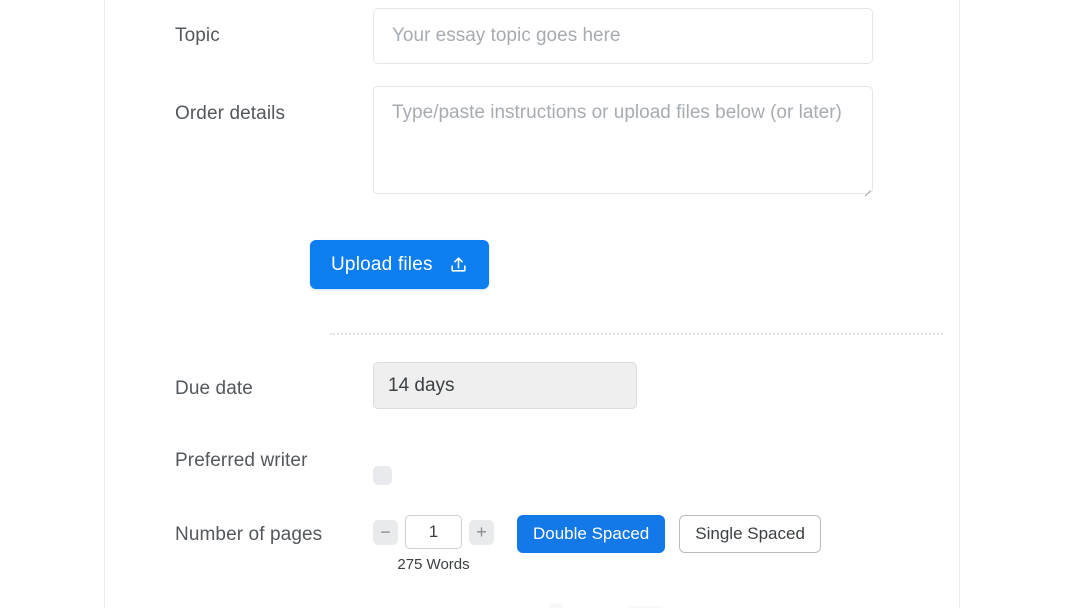 Image resolution: width=1080 pixels, height=608 pixels. I want to click on preferred-writer-row: Preferred writer, so click(283, 466).